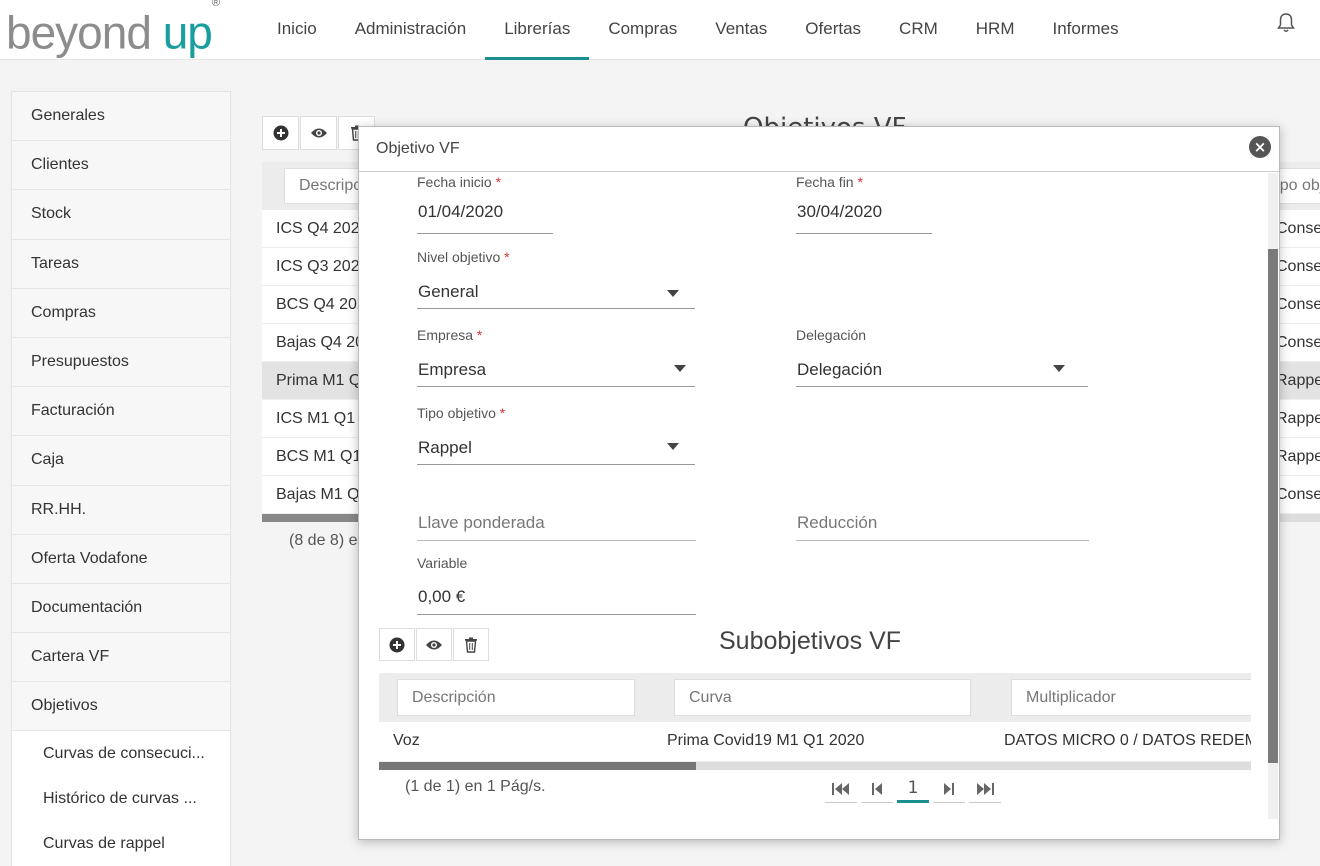  I want to click on empresa-select: Empresa, so click(556, 370).